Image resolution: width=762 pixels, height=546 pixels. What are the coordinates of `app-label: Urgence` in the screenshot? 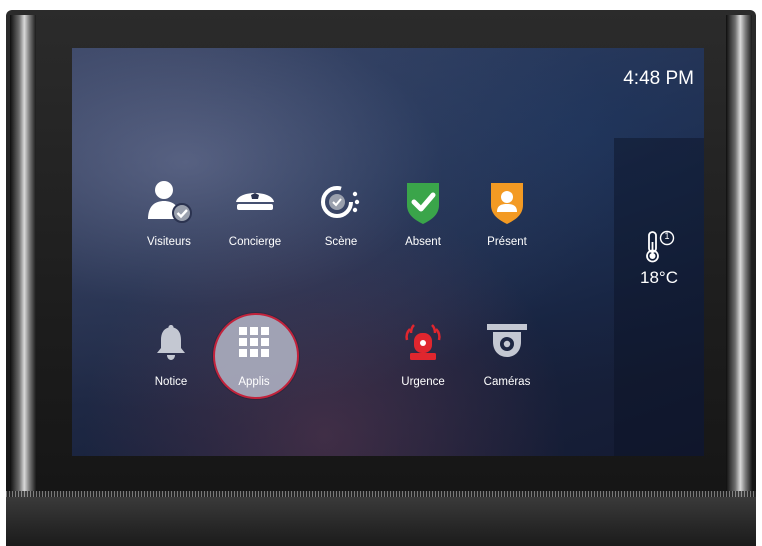 It's located at (423, 382).